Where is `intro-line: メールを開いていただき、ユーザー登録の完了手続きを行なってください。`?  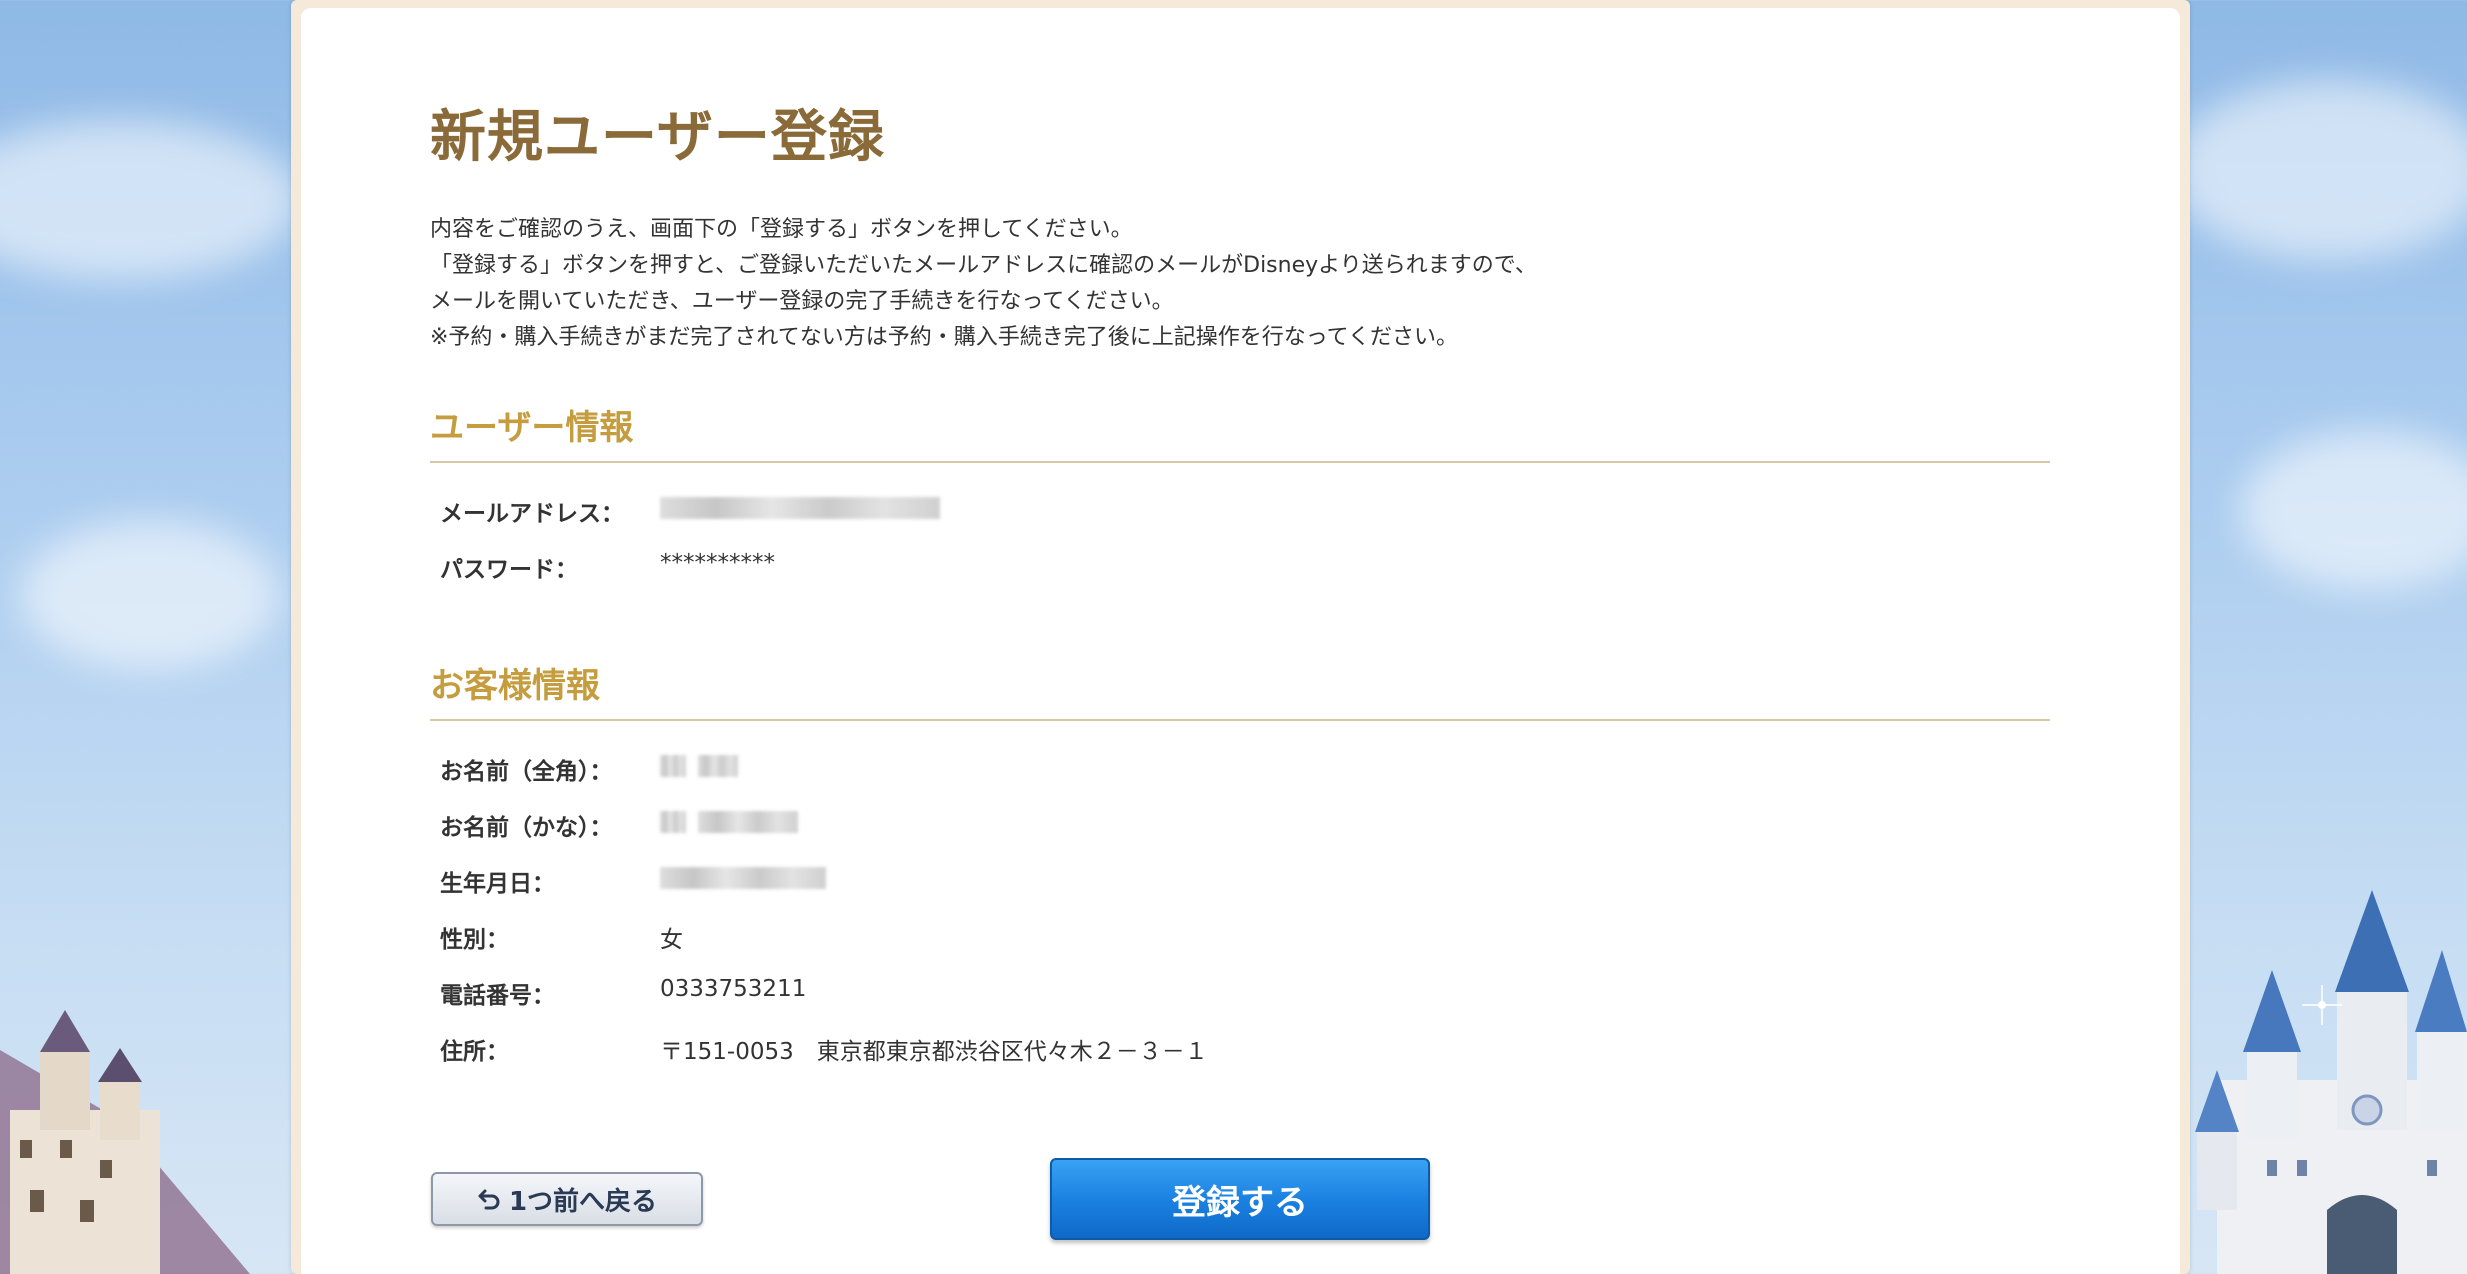 intro-line: メールを開いていただき、ユーザー登録の完了手続きを行なってください。 is located at coordinates (802, 301).